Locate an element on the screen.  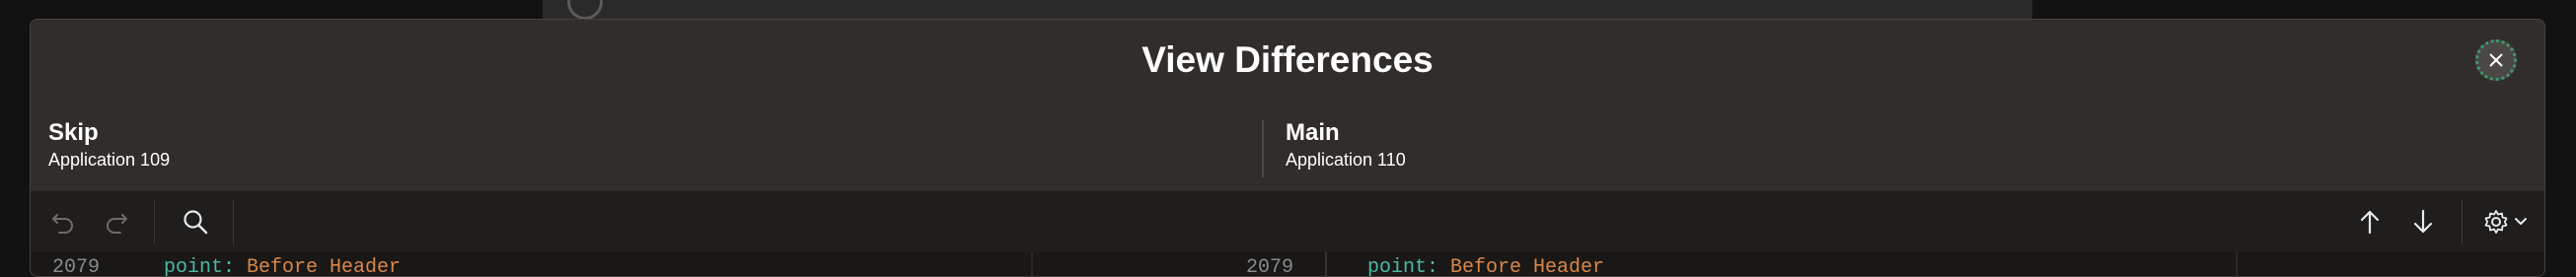
undo-icon is located at coordinates (62, 224).